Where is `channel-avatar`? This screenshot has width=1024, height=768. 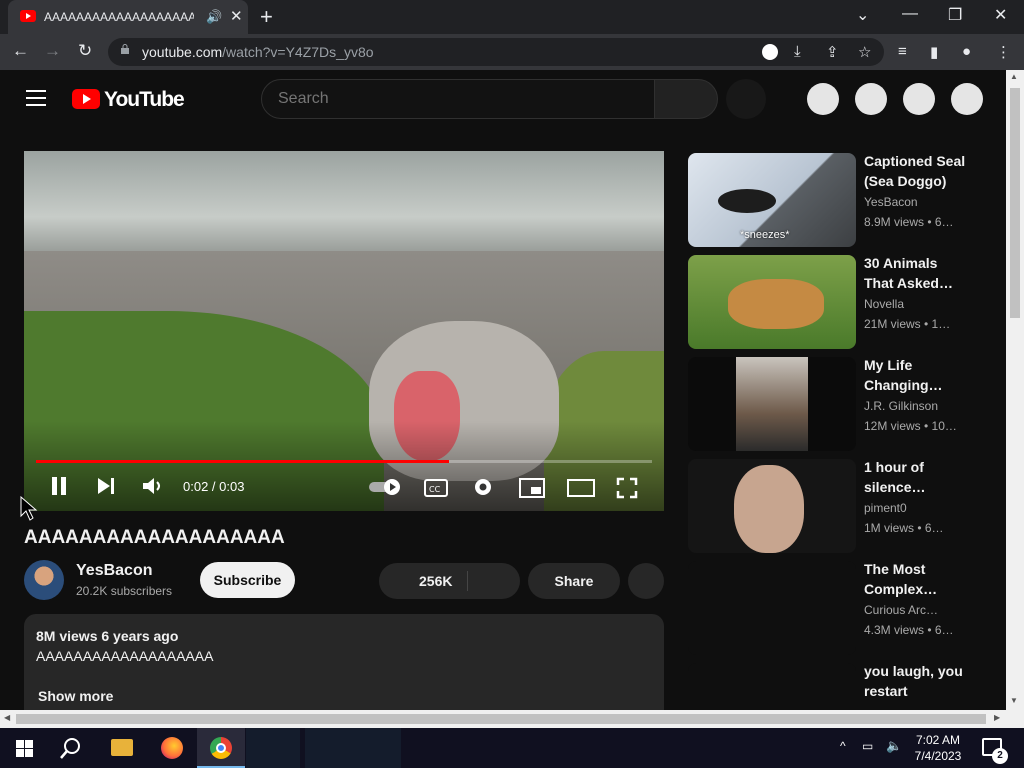
channel-avatar is located at coordinates (44, 580).